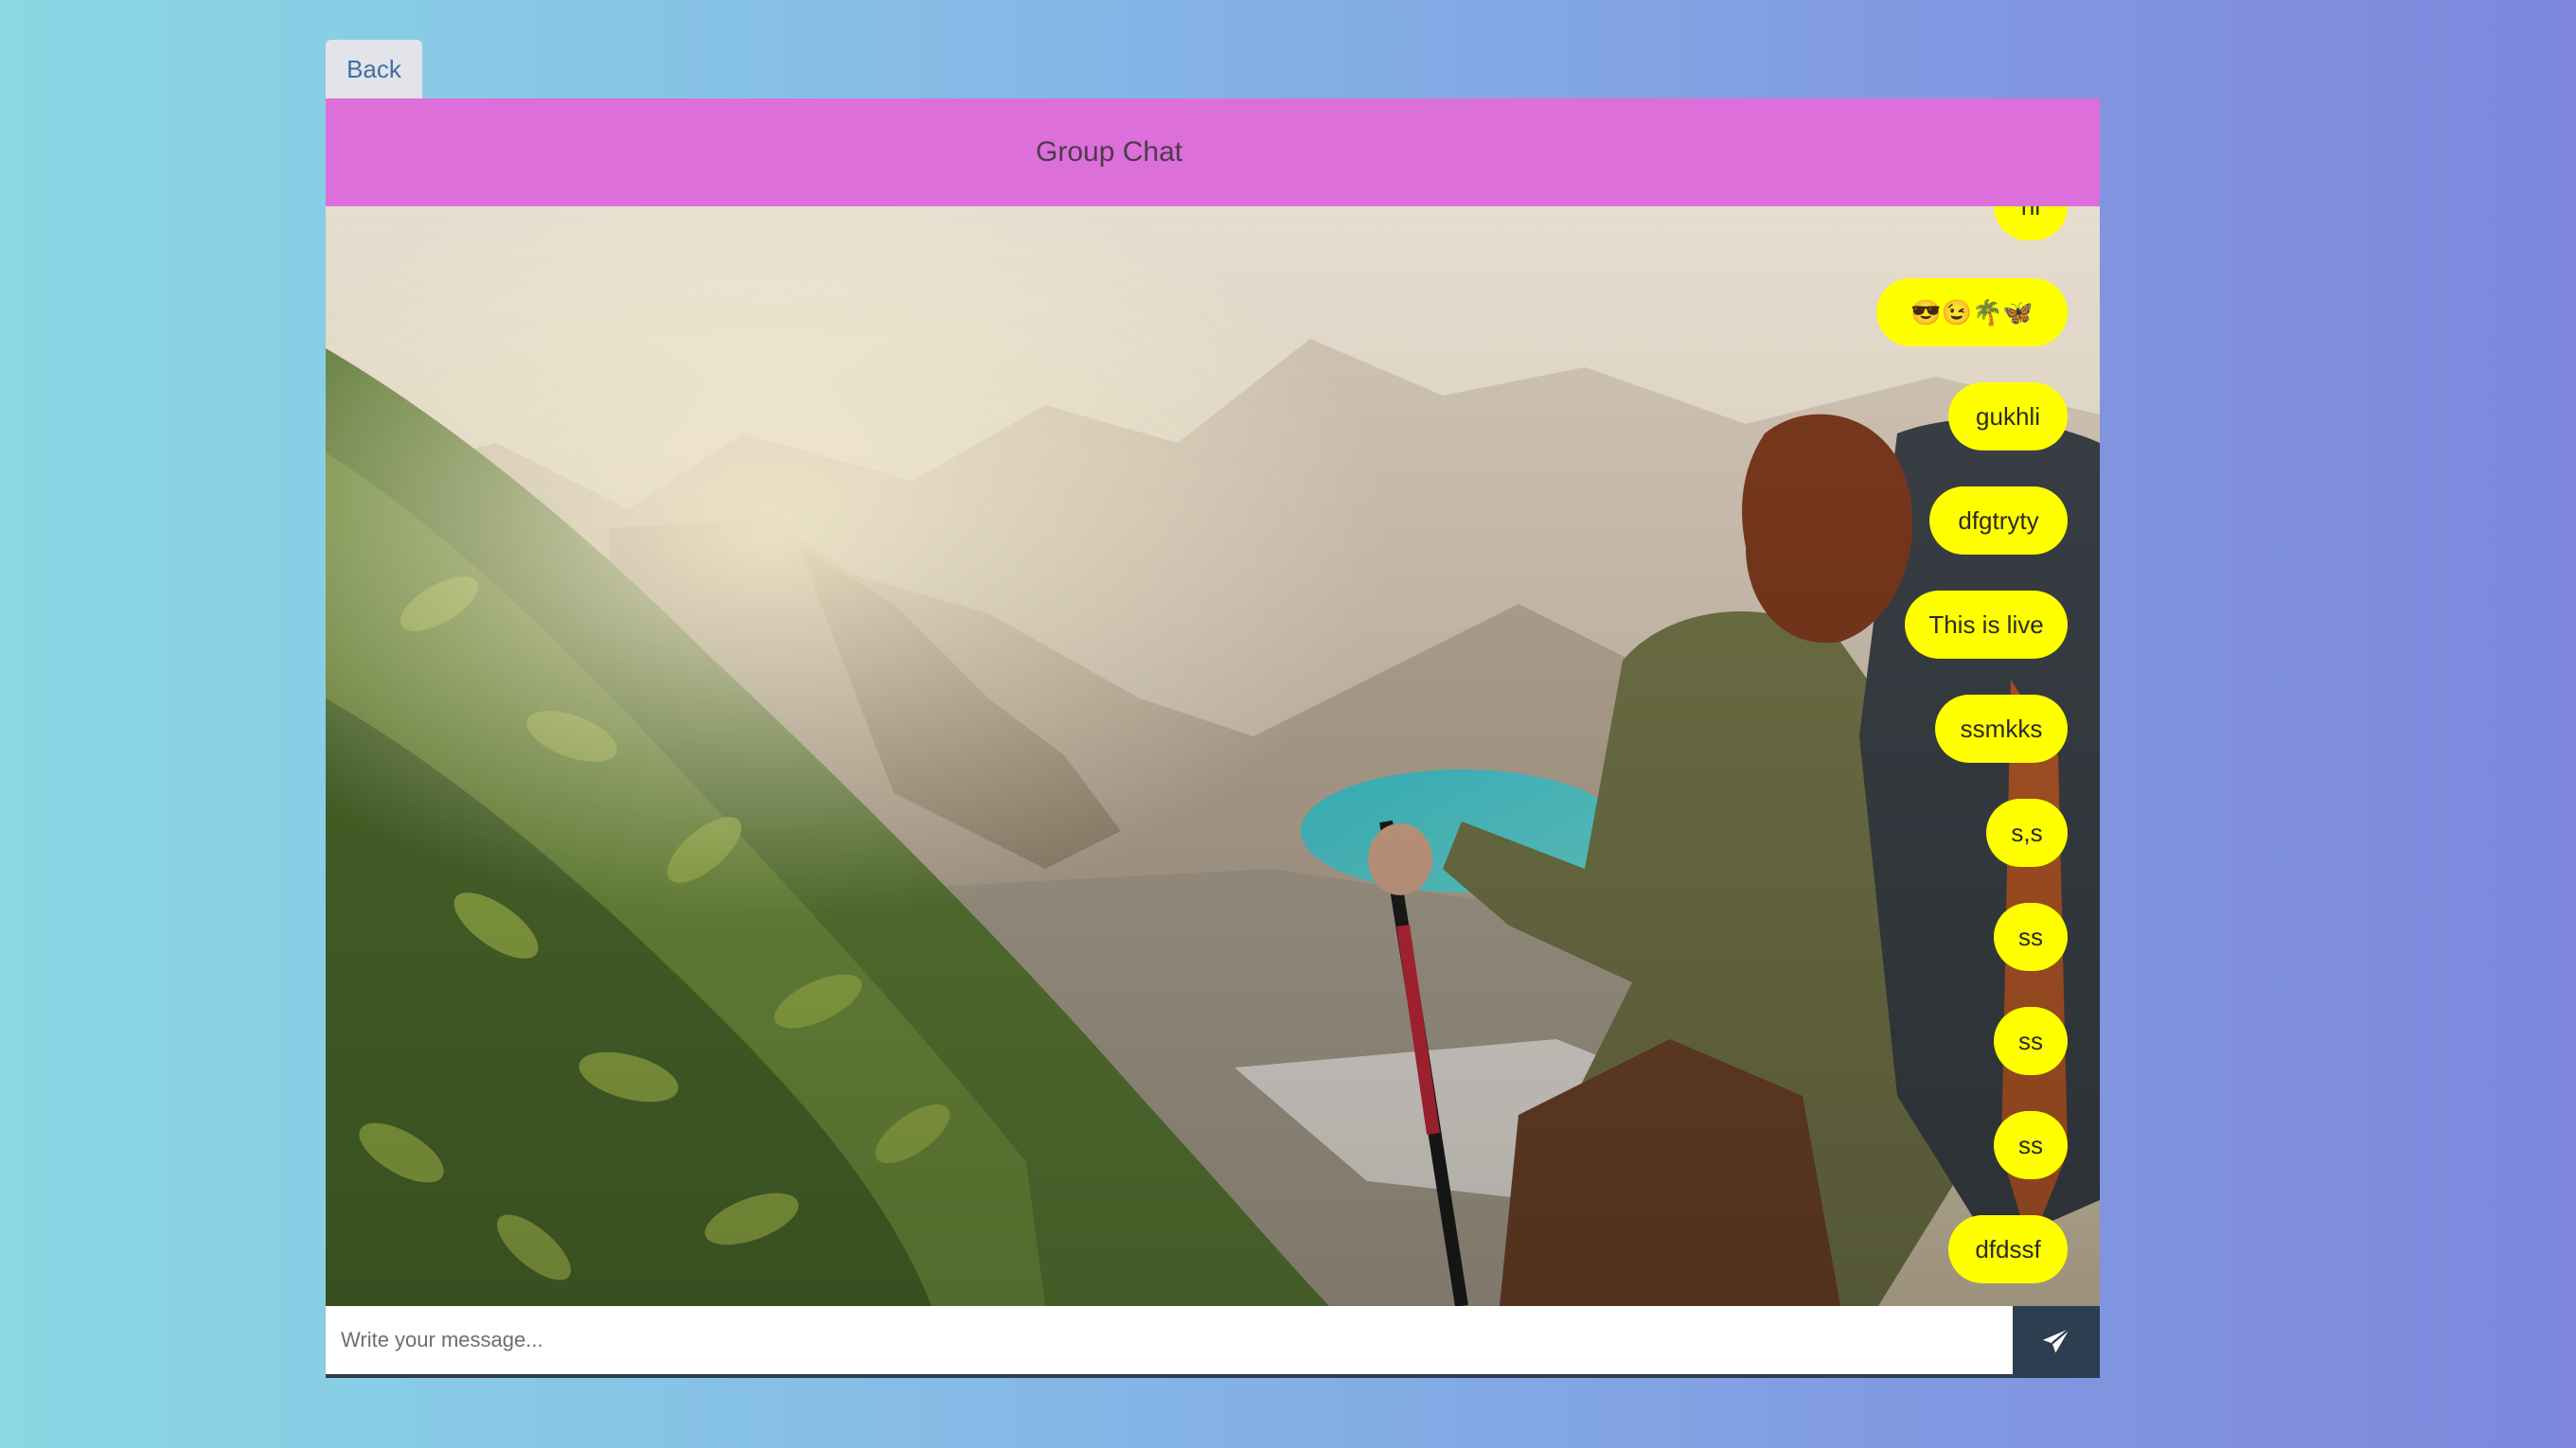 Image resolution: width=2576 pixels, height=1448 pixels. Describe the element at coordinates (2008, 416) in the screenshot. I see `message-bubble: gukhli` at that location.